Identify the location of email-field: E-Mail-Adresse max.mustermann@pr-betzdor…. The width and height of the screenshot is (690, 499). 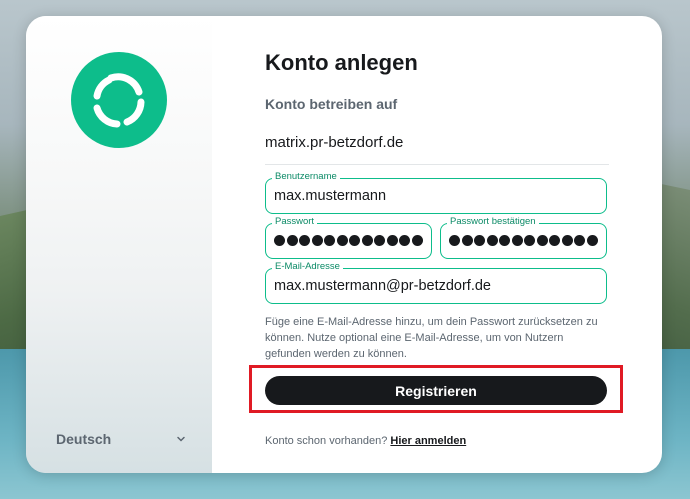
(436, 282).